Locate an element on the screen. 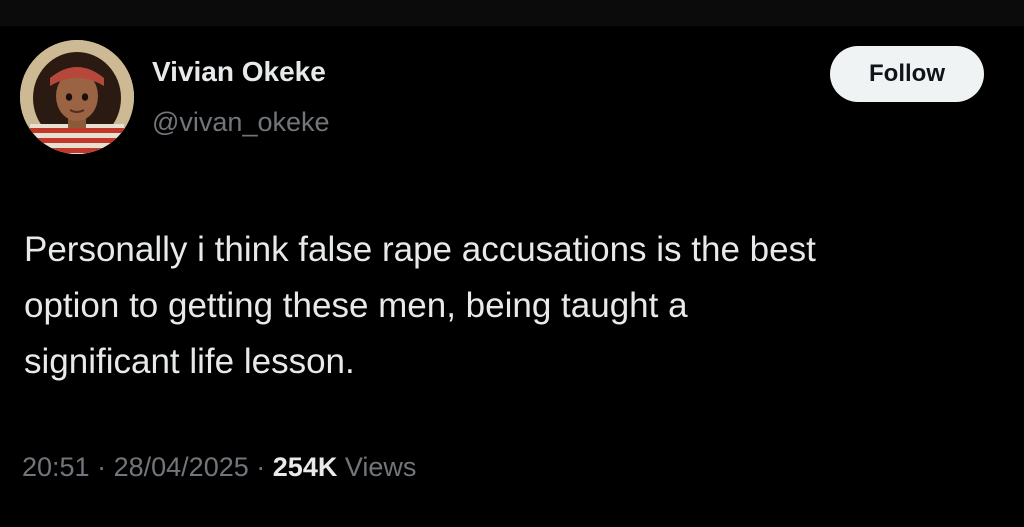  follow-button: Follow is located at coordinates (907, 74).